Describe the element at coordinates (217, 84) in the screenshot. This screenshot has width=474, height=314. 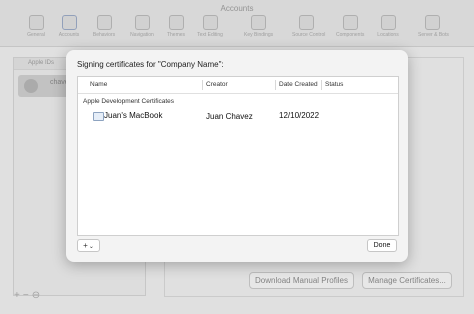
I see `column-header-creator: Creator` at that location.